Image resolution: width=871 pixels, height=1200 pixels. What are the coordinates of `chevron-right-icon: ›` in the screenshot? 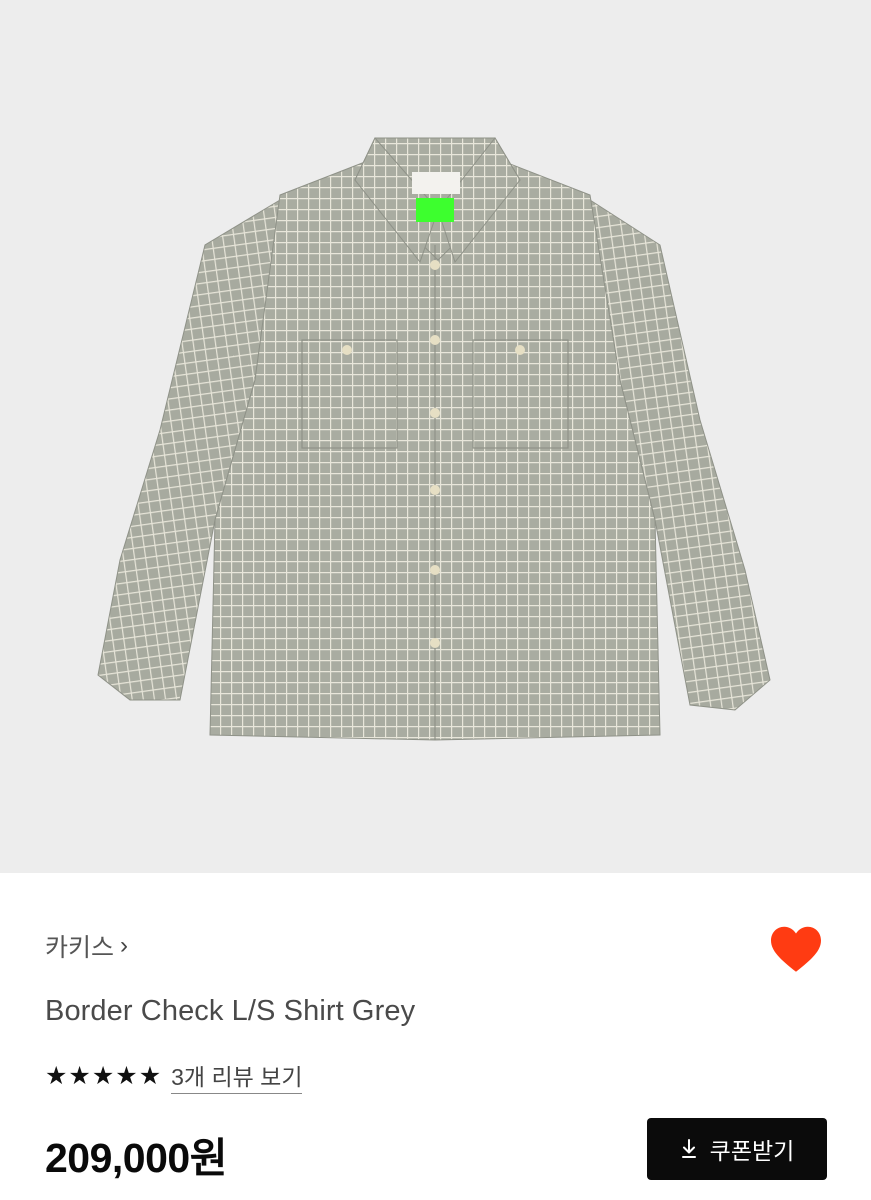 It's located at (124, 945).